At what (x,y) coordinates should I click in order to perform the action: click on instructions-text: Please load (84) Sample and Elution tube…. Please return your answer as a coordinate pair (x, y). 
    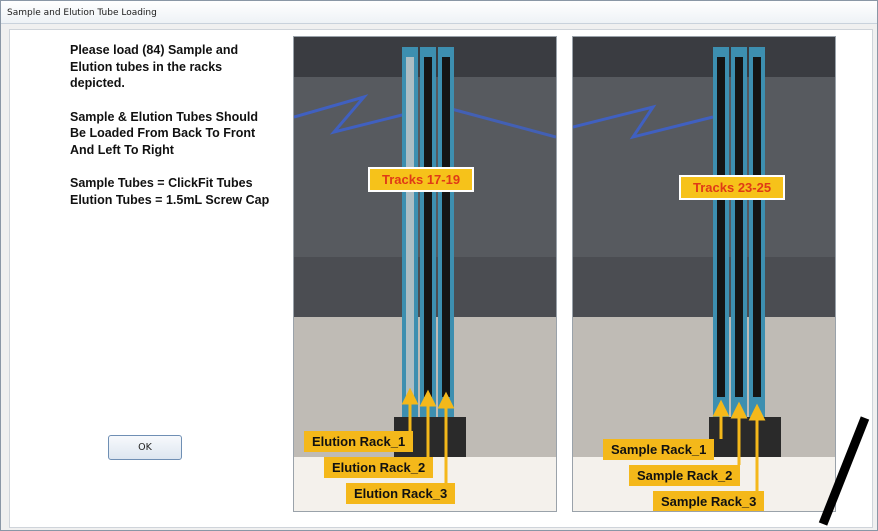
    Looking at the image, I should click on (180, 133).